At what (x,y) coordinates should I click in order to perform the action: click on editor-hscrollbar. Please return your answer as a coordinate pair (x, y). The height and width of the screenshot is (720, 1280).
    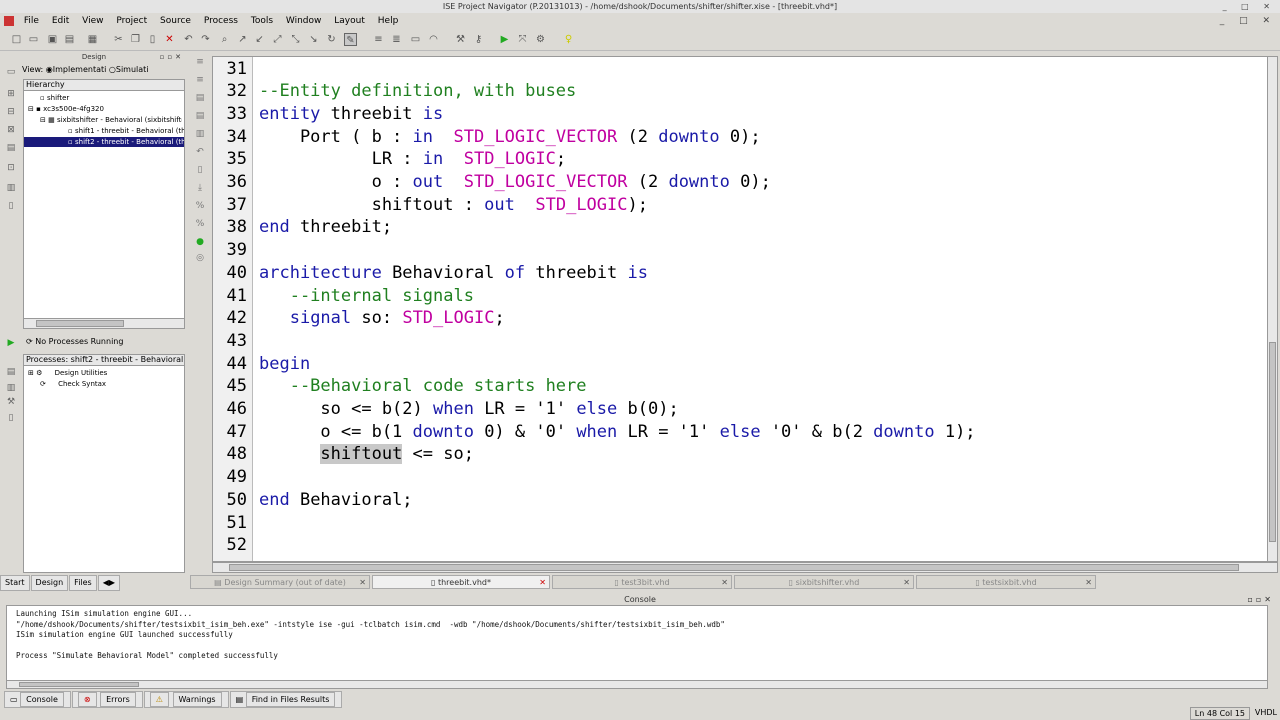
    Looking at the image, I should click on (745, 567).